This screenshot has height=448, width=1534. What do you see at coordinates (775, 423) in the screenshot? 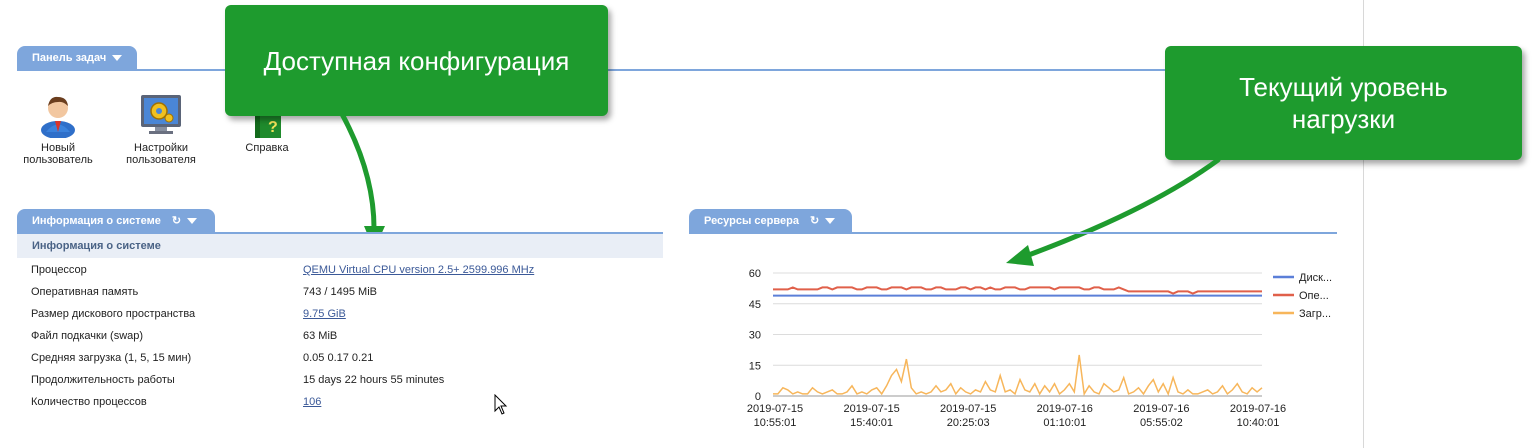
I see `x-tick-label: 10:55:01` at bounding box center [775, 423].